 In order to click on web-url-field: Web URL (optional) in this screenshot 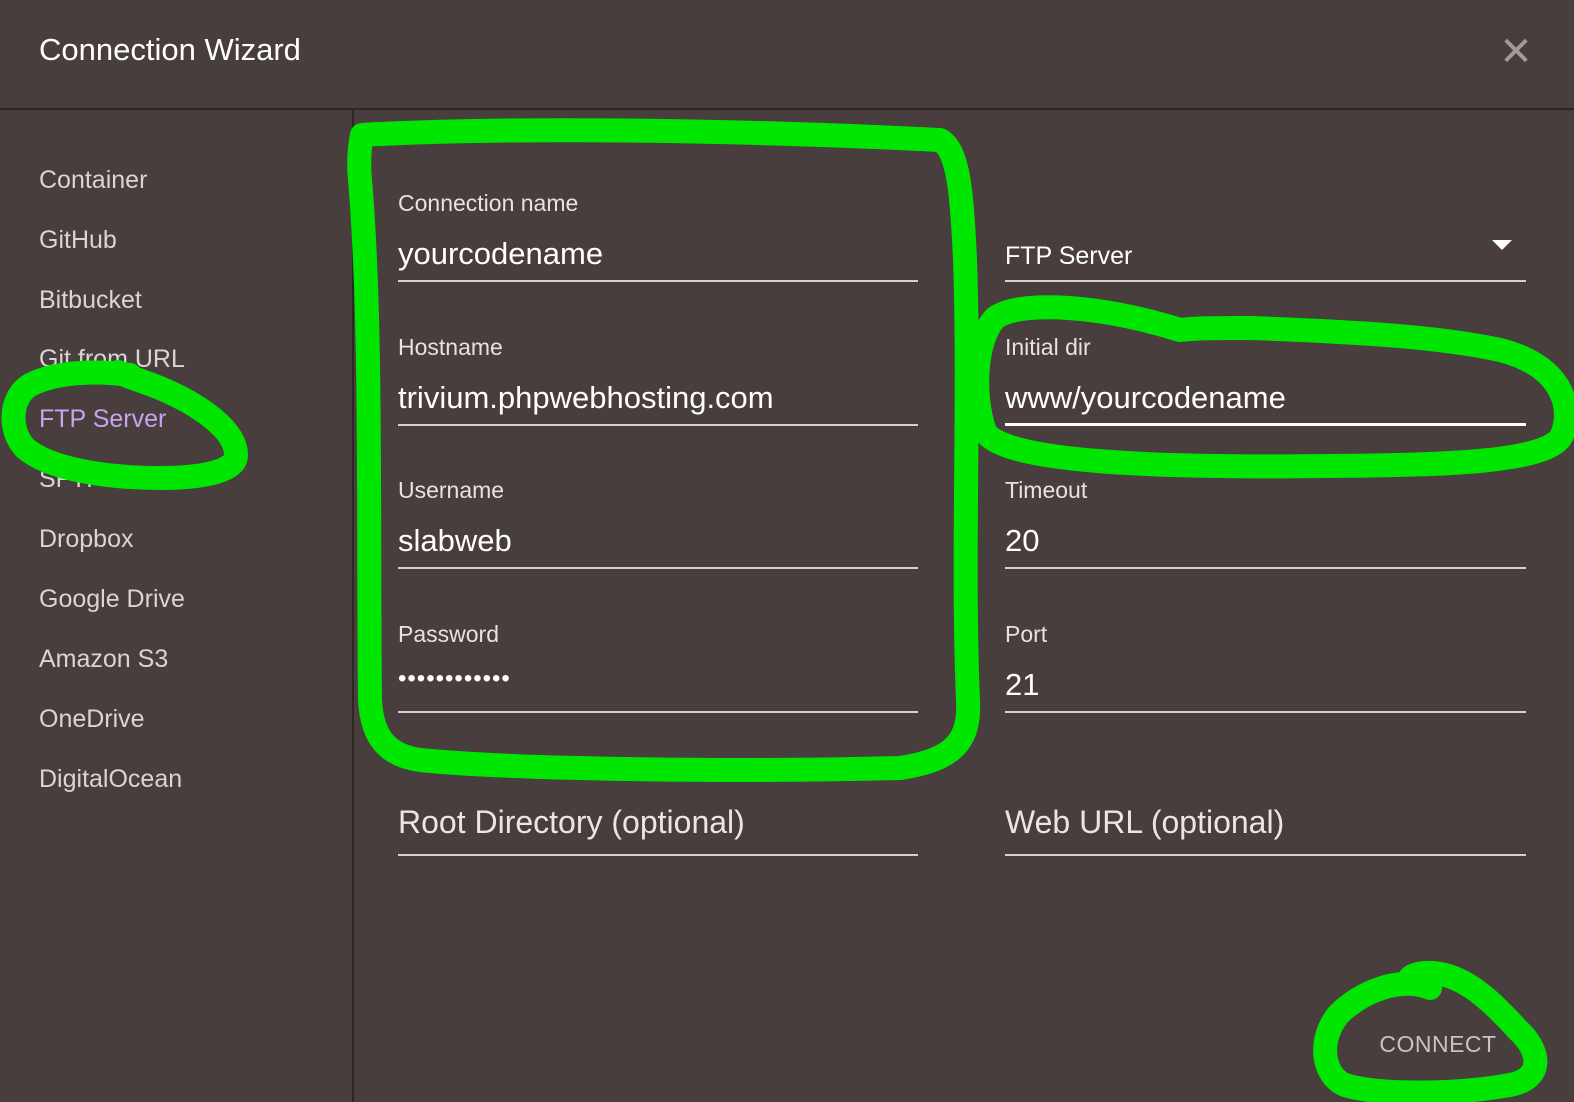, I will do `click(1265, 808)`.